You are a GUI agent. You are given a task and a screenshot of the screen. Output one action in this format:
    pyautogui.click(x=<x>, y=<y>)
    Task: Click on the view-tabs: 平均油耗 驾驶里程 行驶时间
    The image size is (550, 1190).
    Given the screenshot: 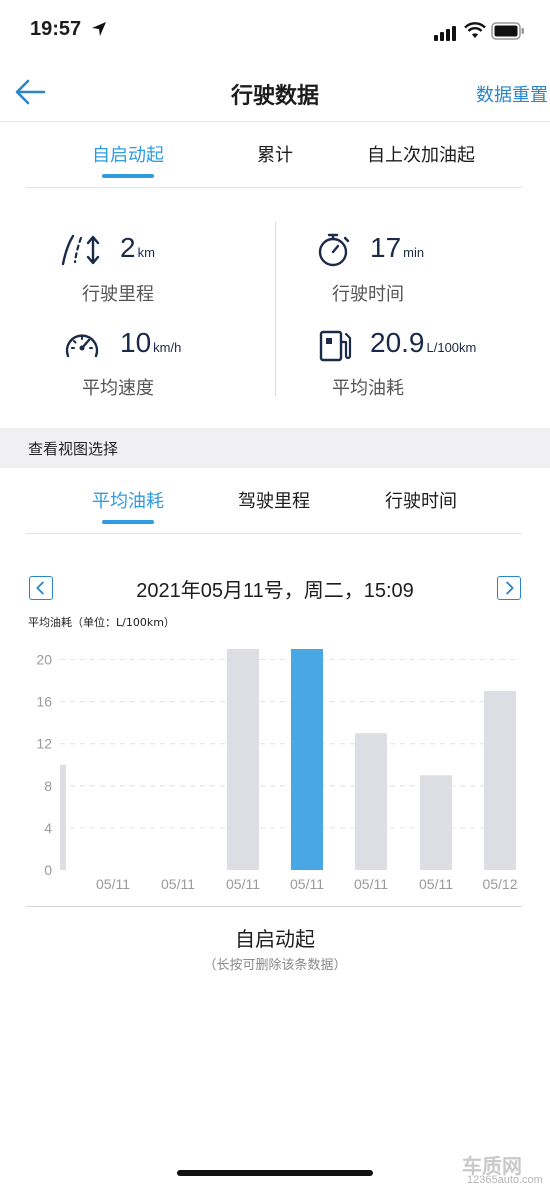 What is the action you would take?
    pyautogui.click(x=274, y=501)
    